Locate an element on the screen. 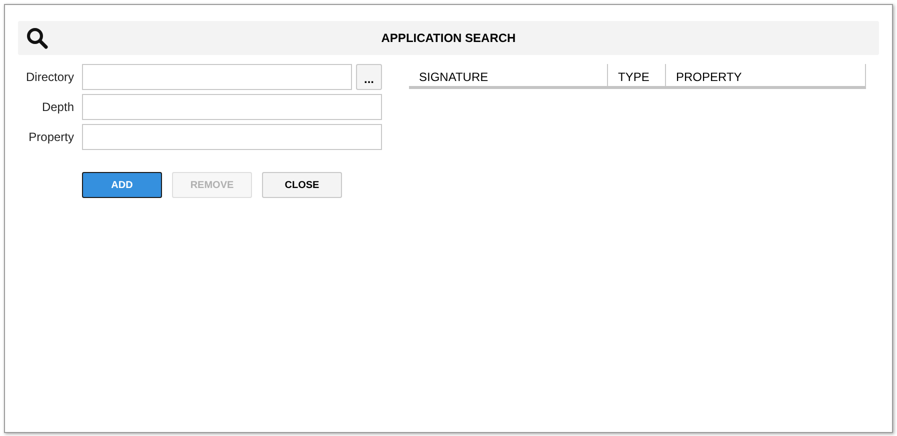 The image size is (897, 436). field-label: Directory is located at coordinates (49, 77).